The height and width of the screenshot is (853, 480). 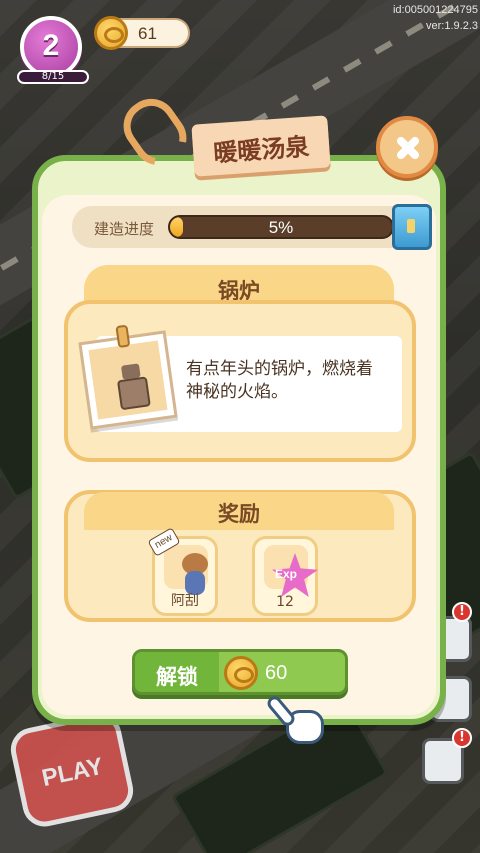 I want to click on dialog-title-tag: 暖暖汤泉, so click(x=261, y=146).